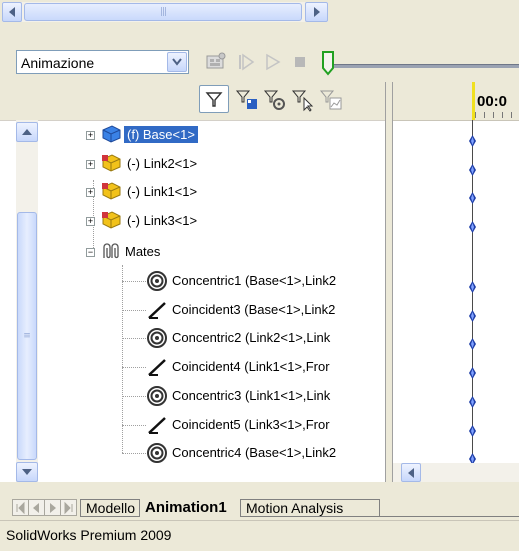  I want to click on play-icon, so click(273, 62).